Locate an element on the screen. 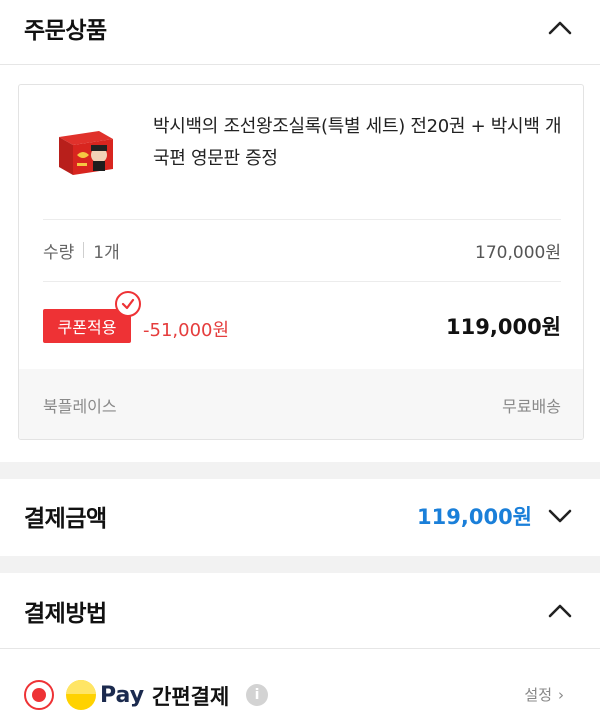 This screenshot has width=600, height=721. quantity-separator is located at coordinates (84, 250).